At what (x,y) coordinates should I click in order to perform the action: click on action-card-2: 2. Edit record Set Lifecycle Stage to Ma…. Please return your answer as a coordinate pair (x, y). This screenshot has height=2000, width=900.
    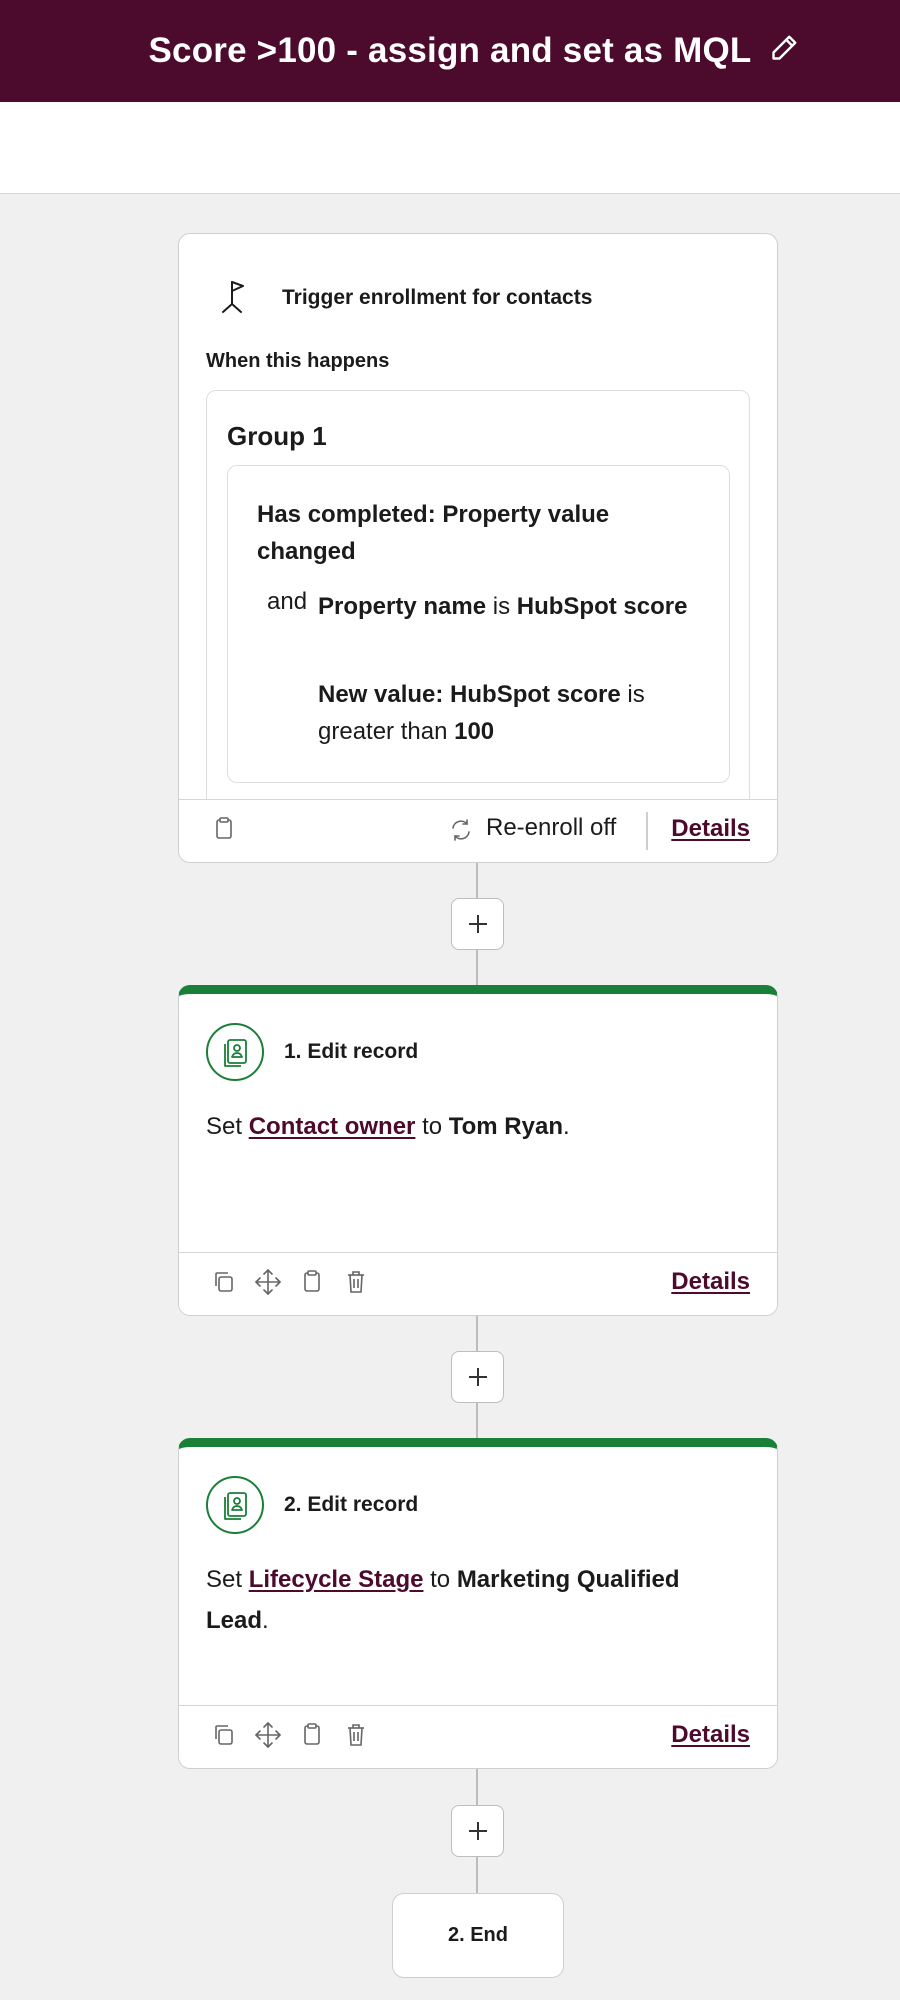
    Looking at the image, I should click on (478, 1603).